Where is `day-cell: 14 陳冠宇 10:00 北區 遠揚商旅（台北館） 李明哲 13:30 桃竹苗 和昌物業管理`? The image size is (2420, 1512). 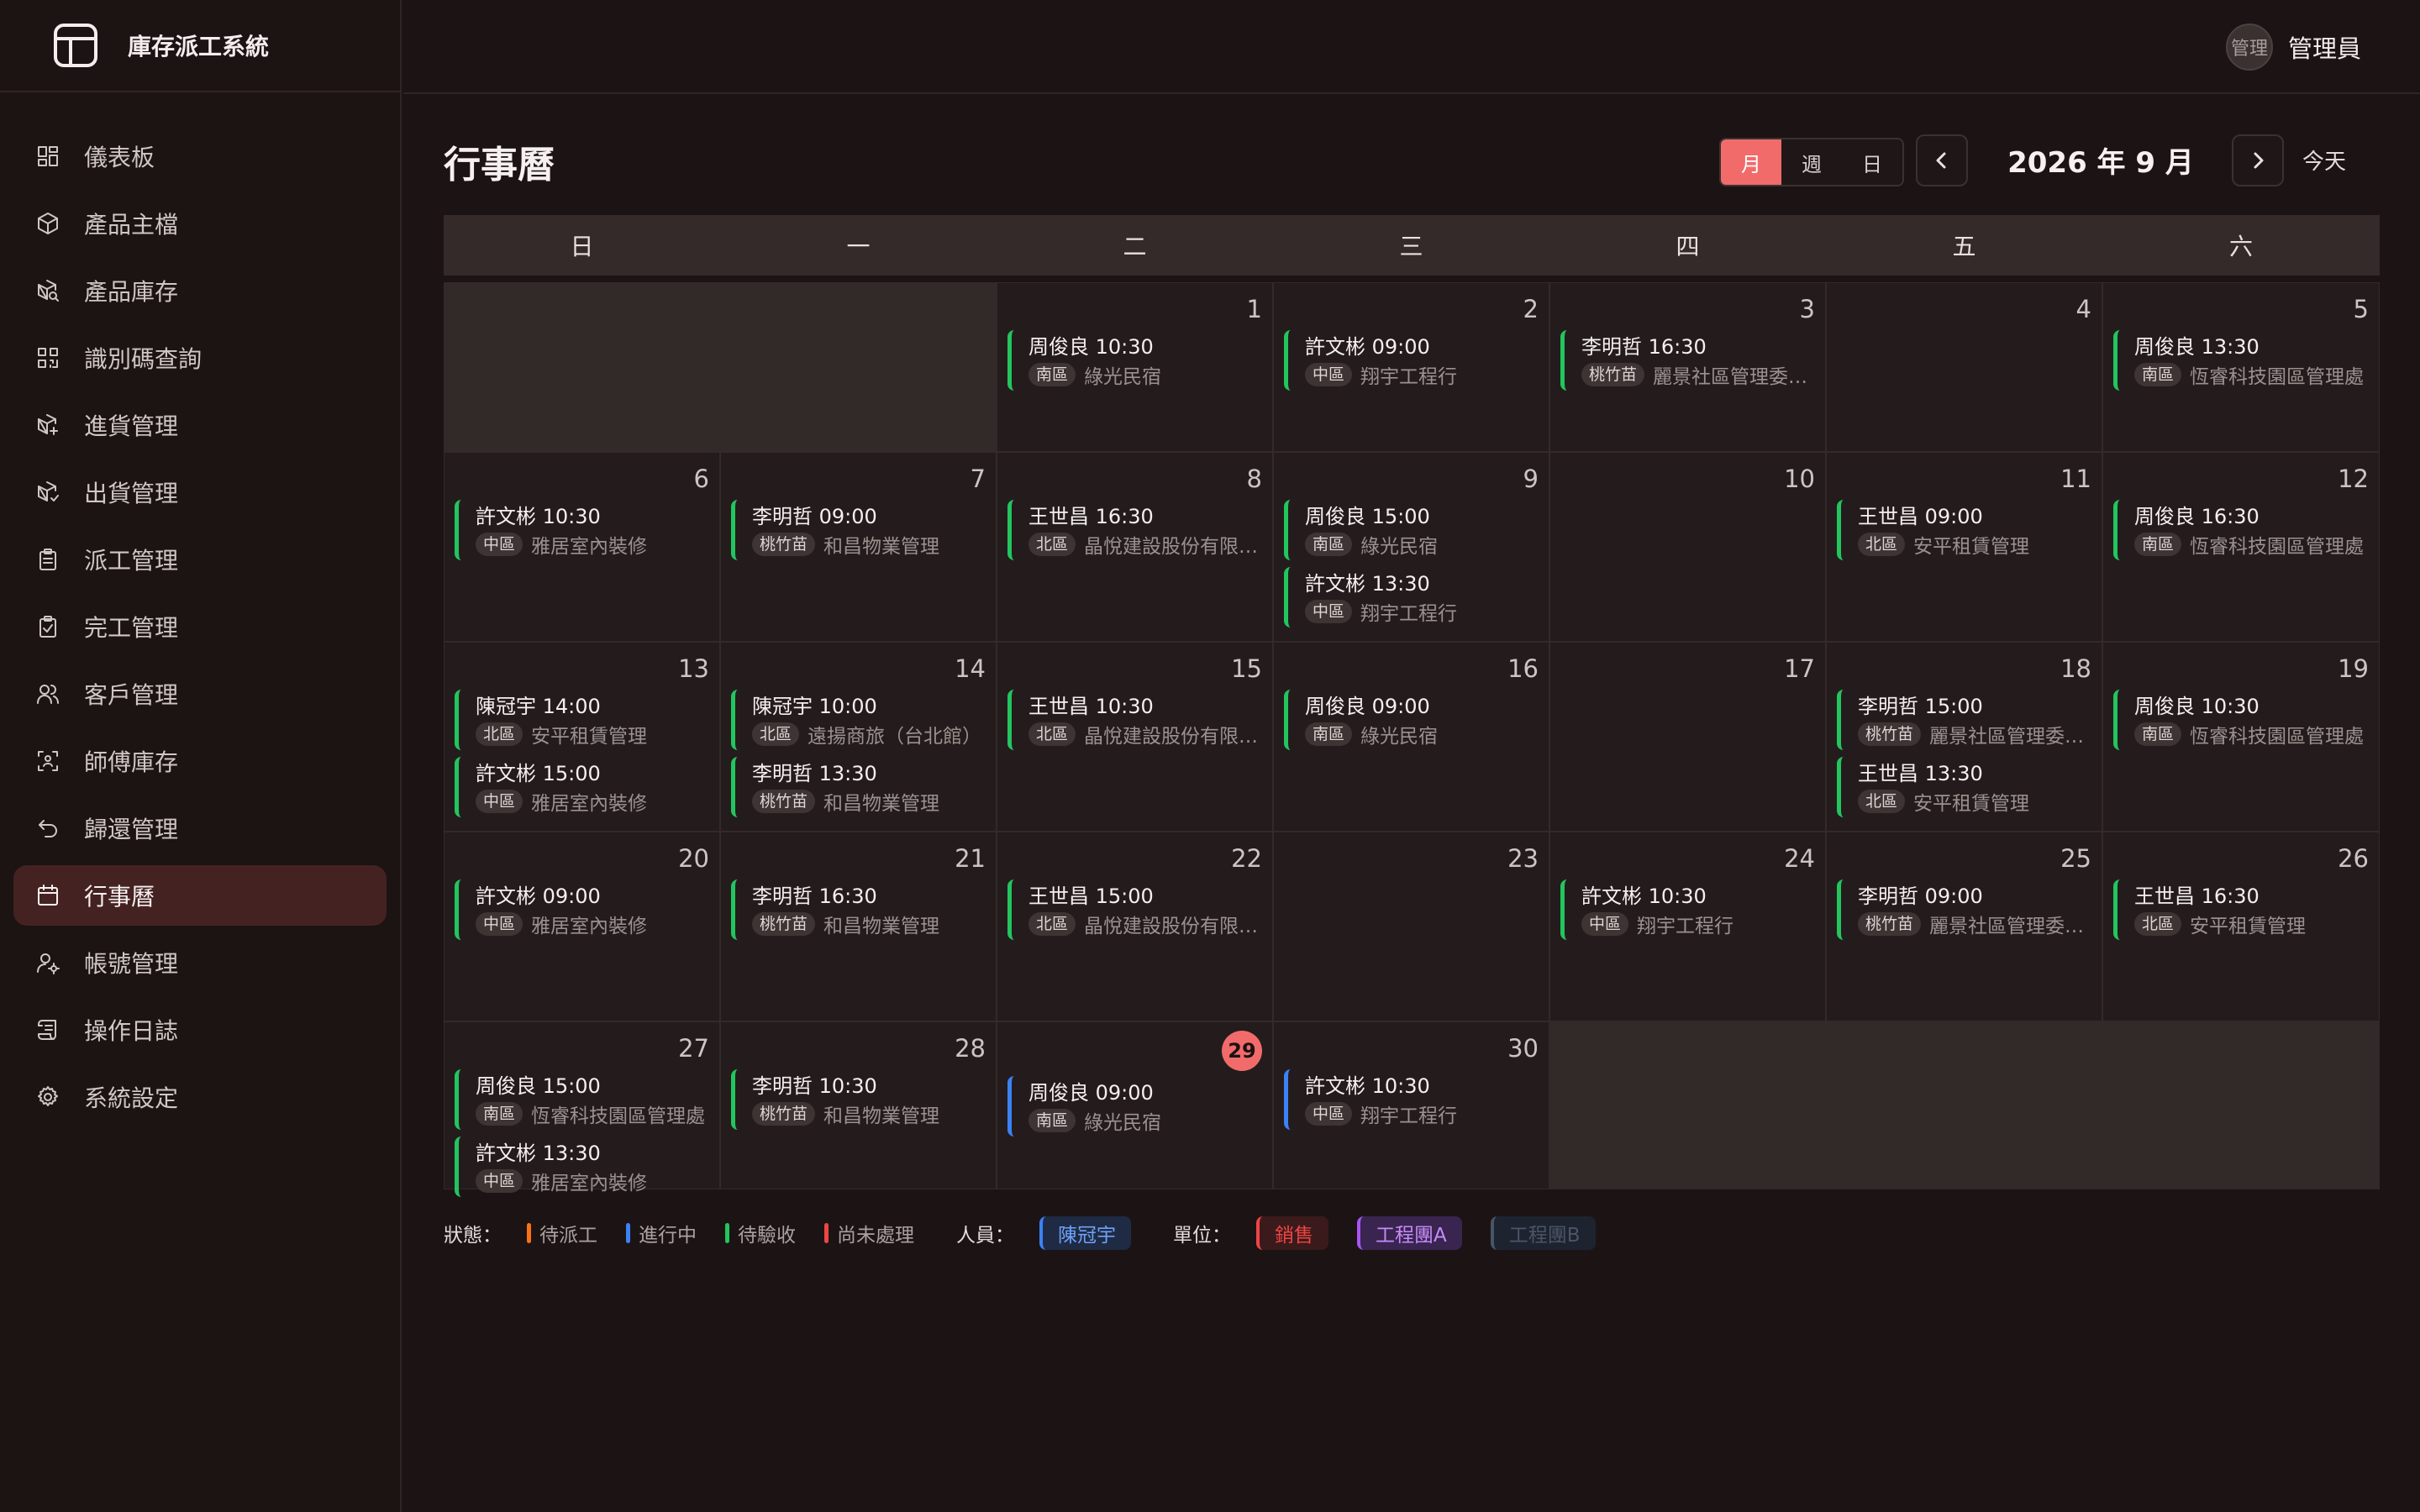
day-cell: 14 陳冠宇 10:00 北區 遠揚商旅（台北館） 李明哲 13:30 桃竹苗 和昌物業管理 is located at coordinates (858, 737).